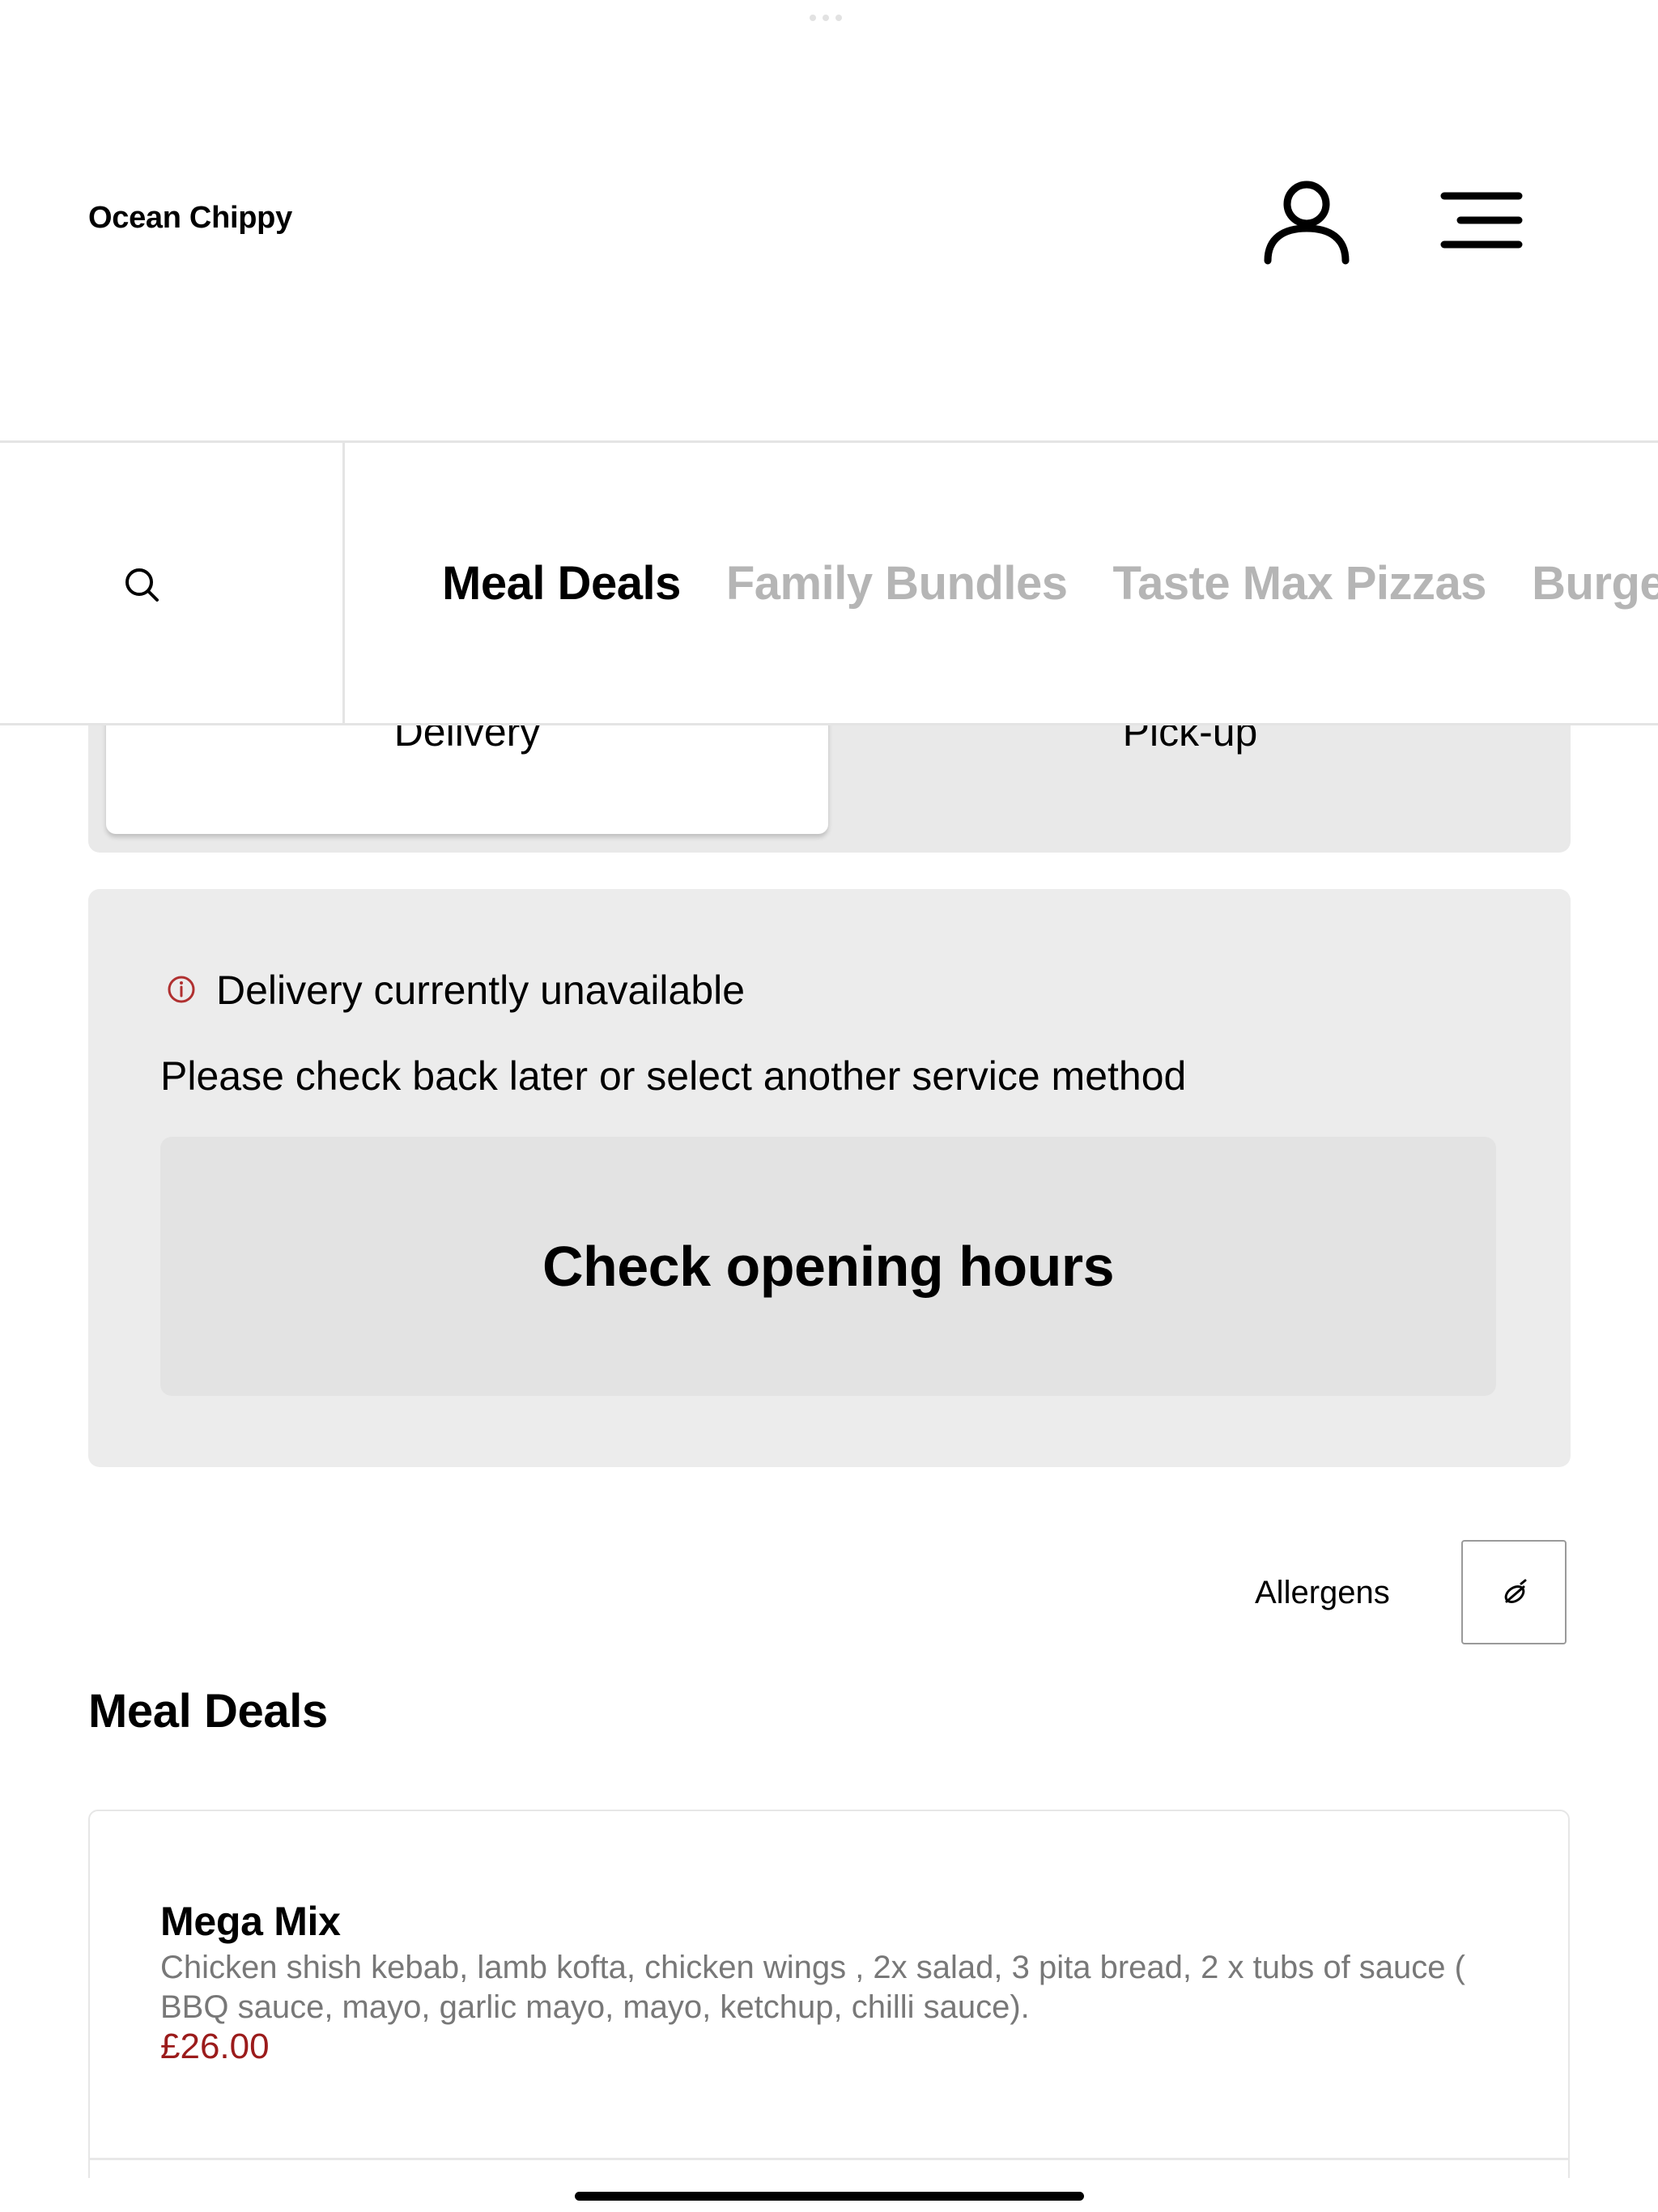 This screenshot has width=1658, height=2212. Describe the element at coordinates (481, 991) in the screenshot. I see `notice-title: Delivery currently unavailable` at that location.